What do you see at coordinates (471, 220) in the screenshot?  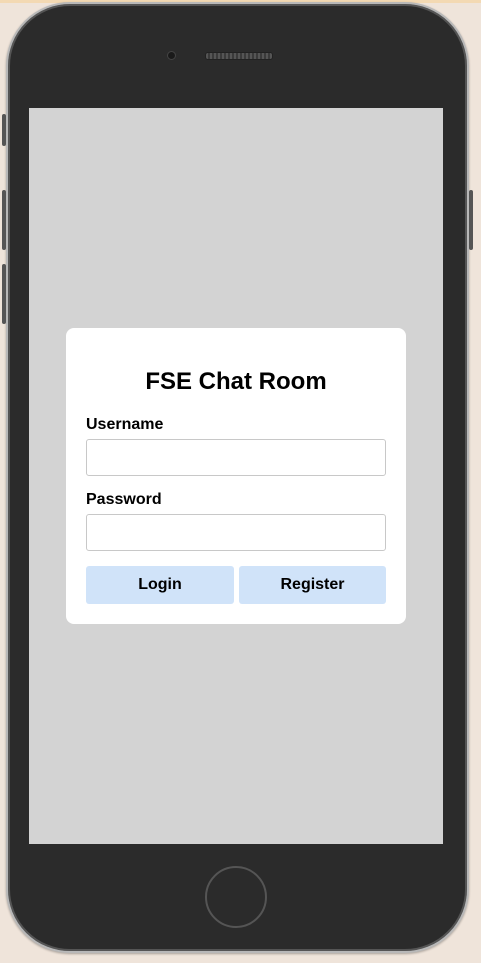 I see `power-button` at bounding box center [471, 220].